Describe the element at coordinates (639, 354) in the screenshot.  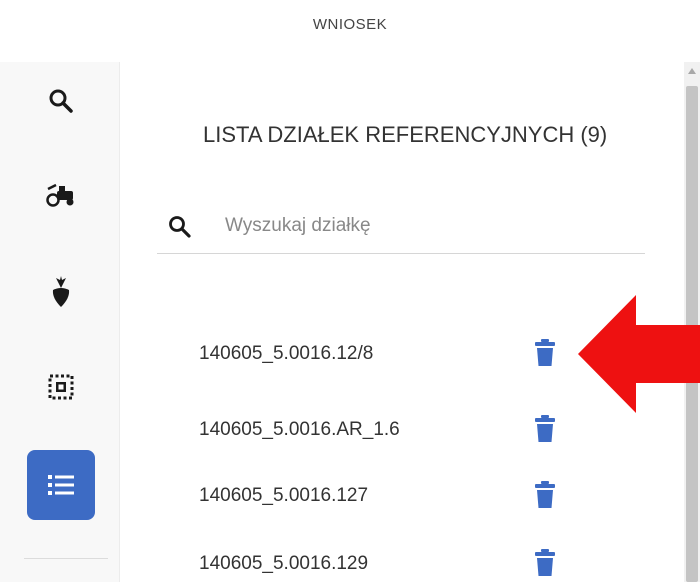
I see `red-arrow-icon` at that location.